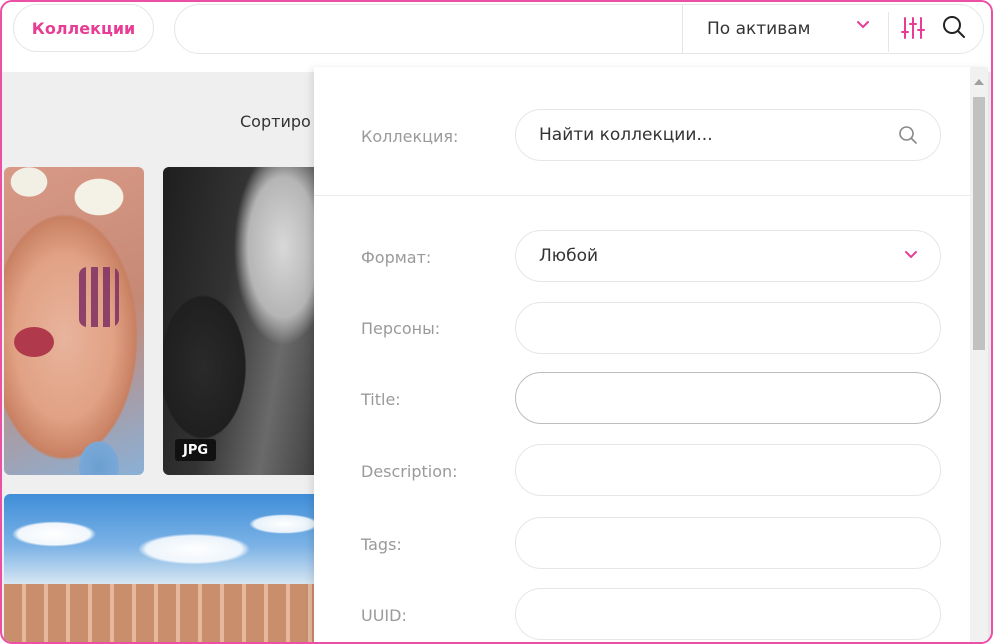 The width and height of the screenshot is (993, 644). Describe the element at coordinates (759, 29) in the screenshot. I see `assets-select-value: По активам` at that location.